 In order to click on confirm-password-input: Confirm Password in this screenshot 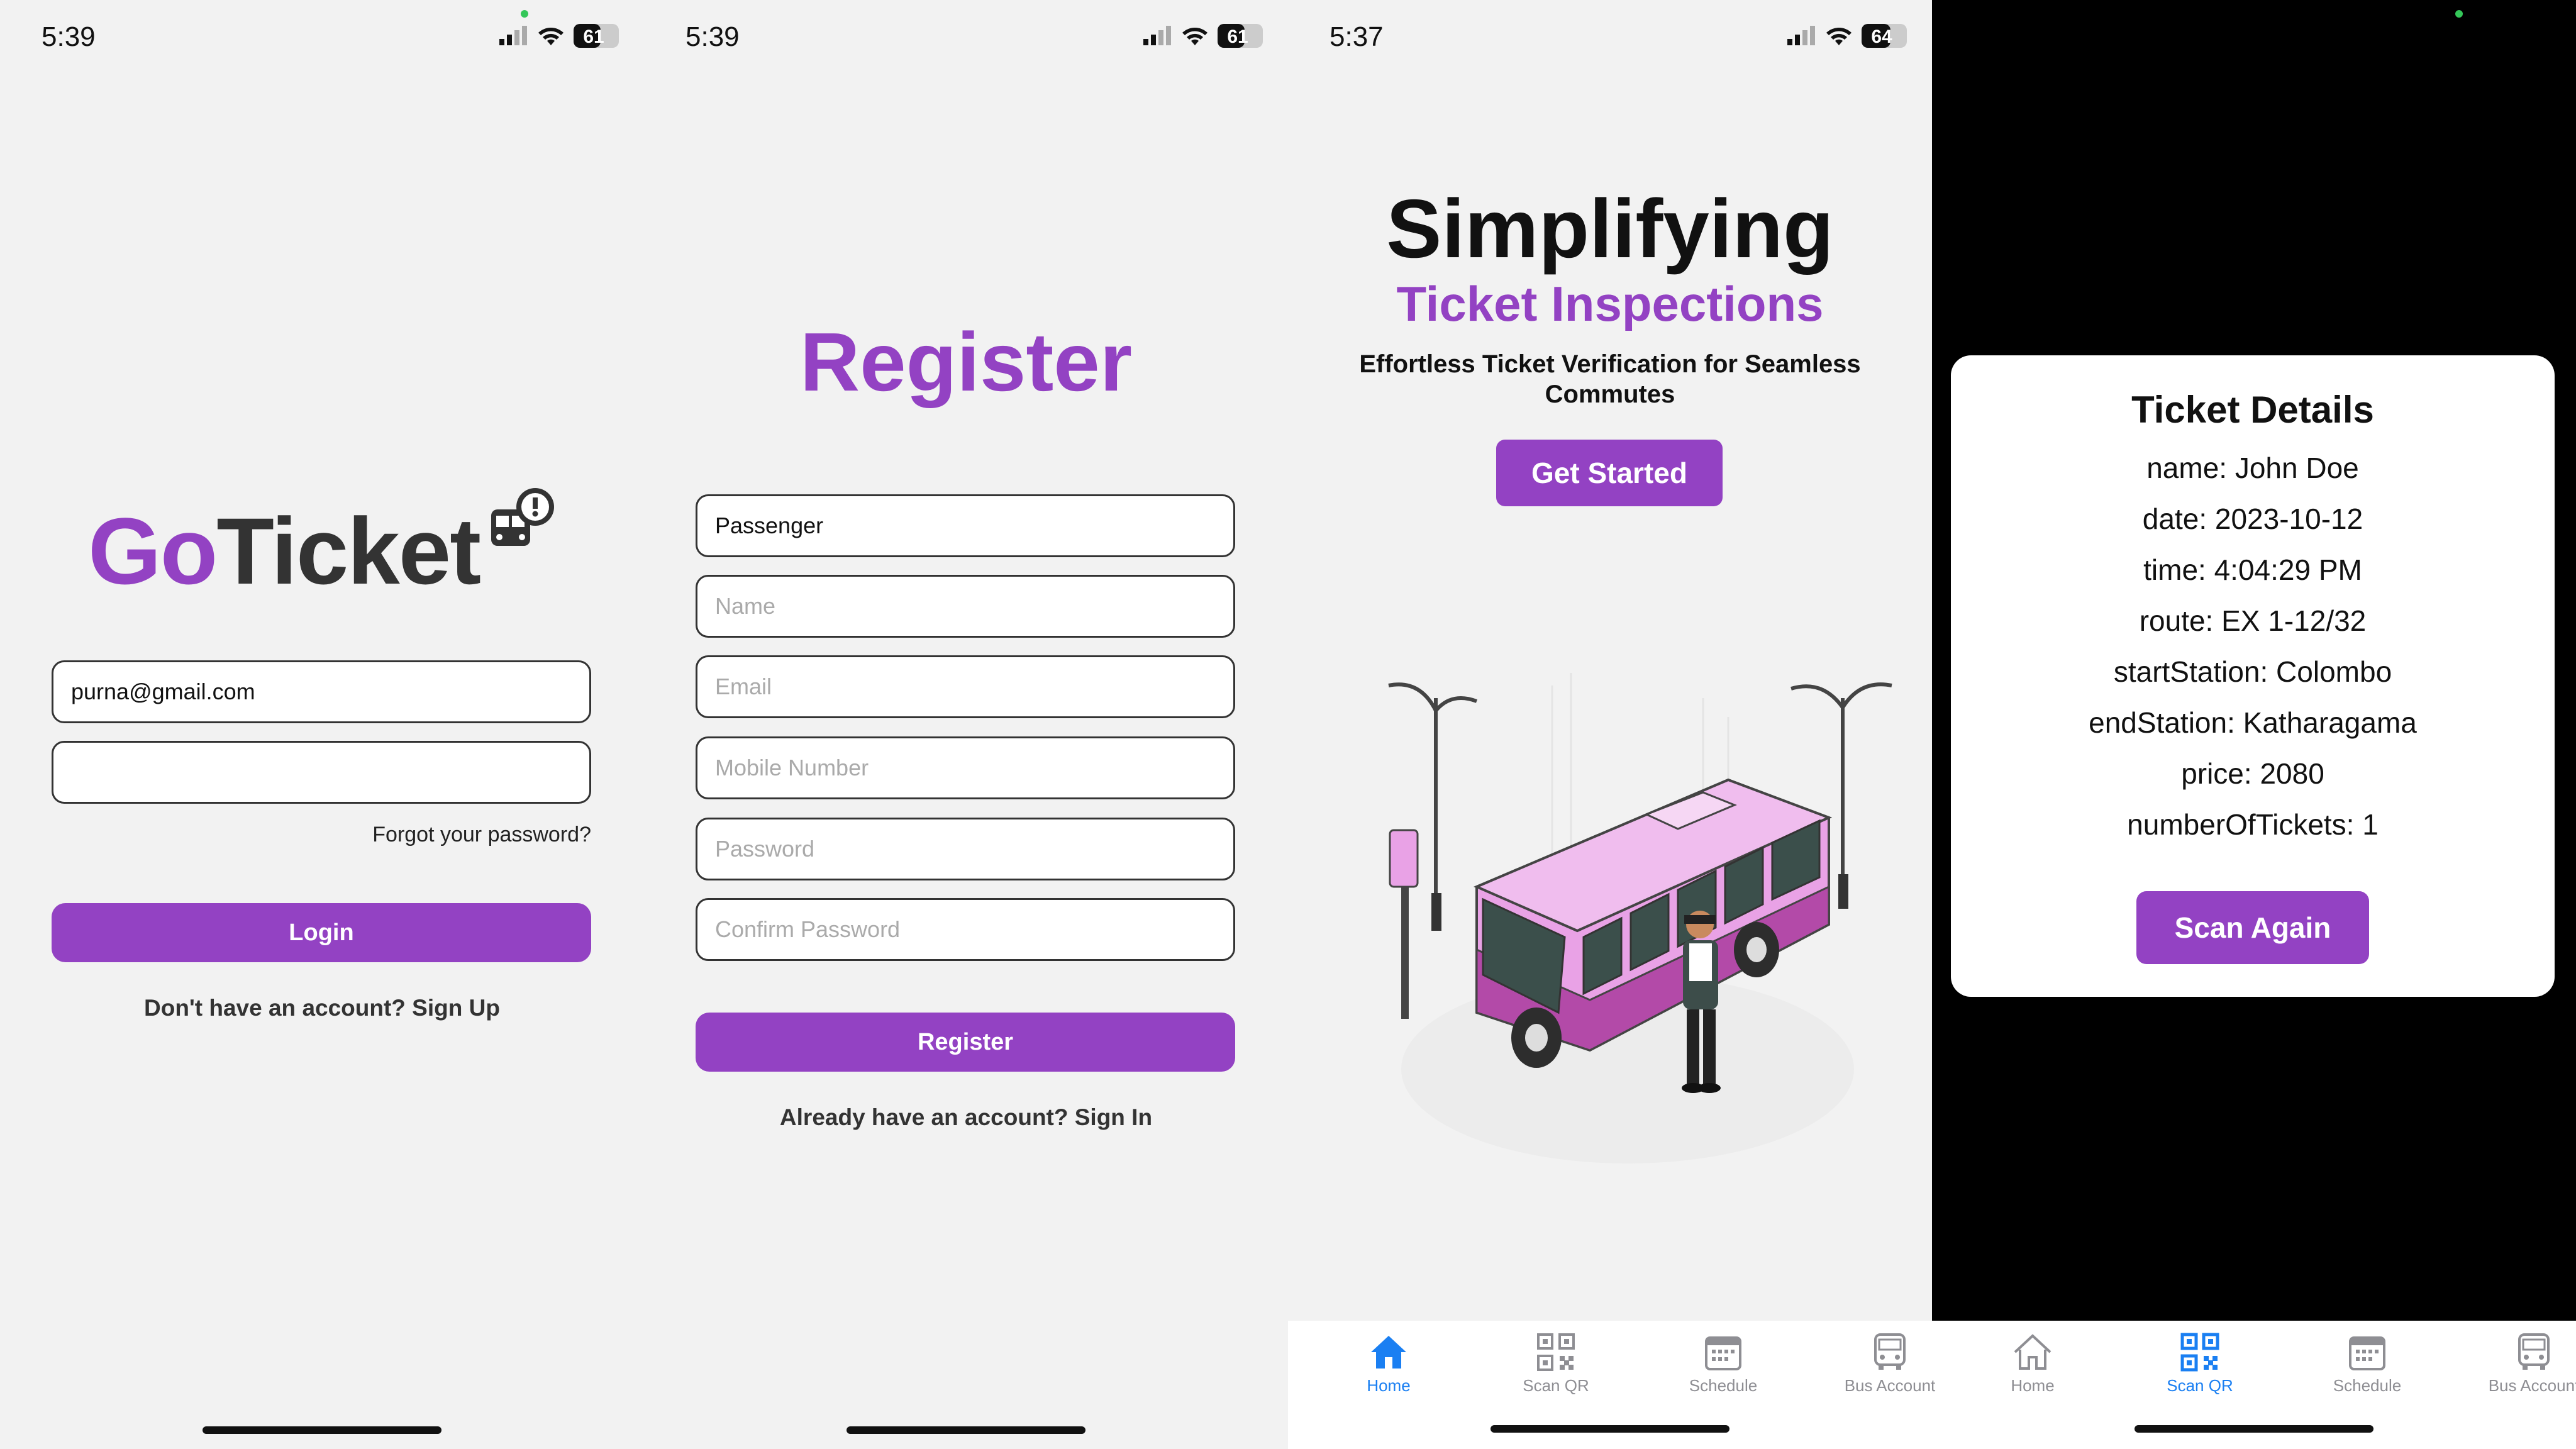, I will do `click(965, 929)`.